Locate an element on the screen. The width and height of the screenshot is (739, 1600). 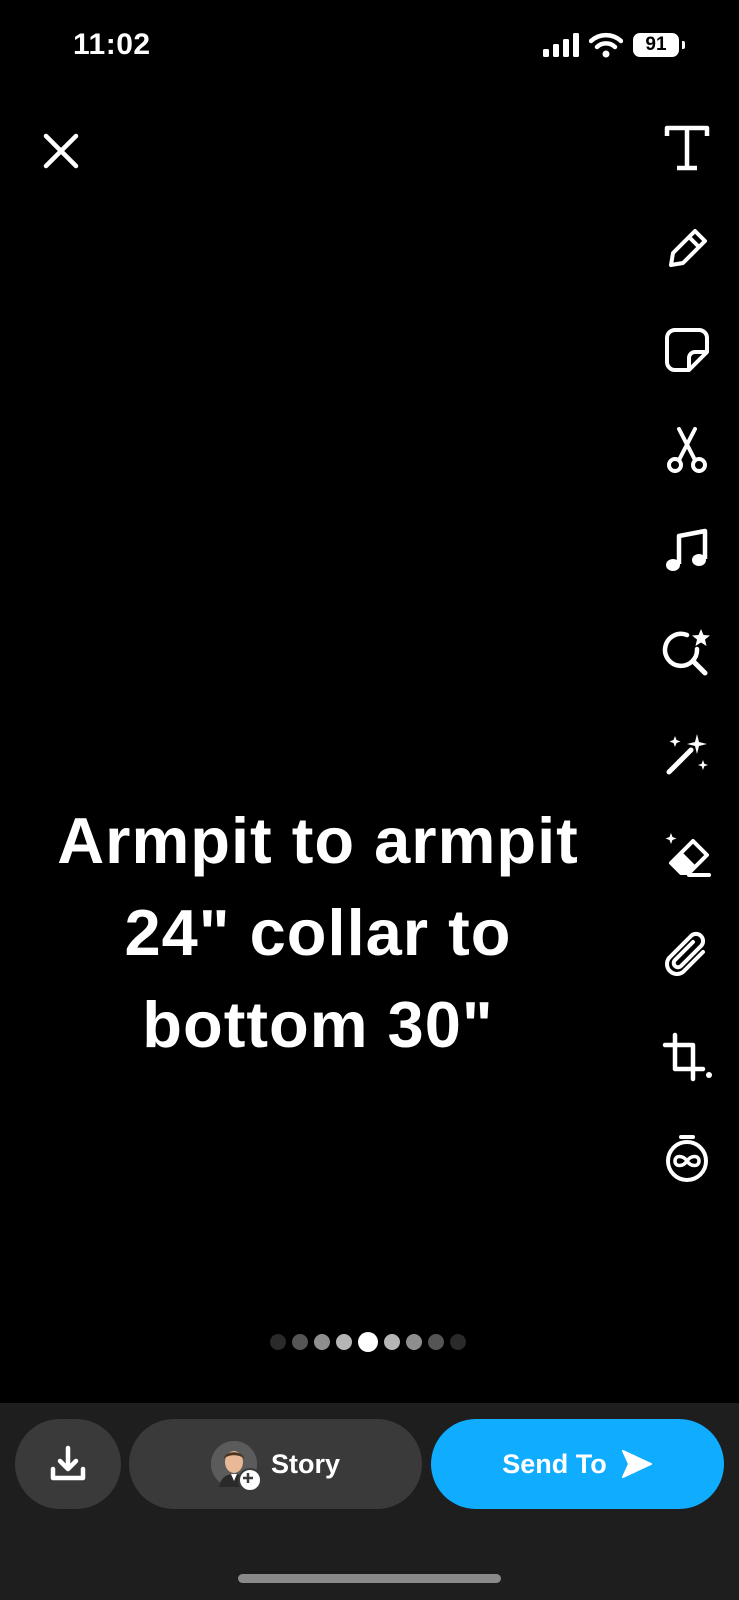
download-icon is located at coordinates (68, 1463).